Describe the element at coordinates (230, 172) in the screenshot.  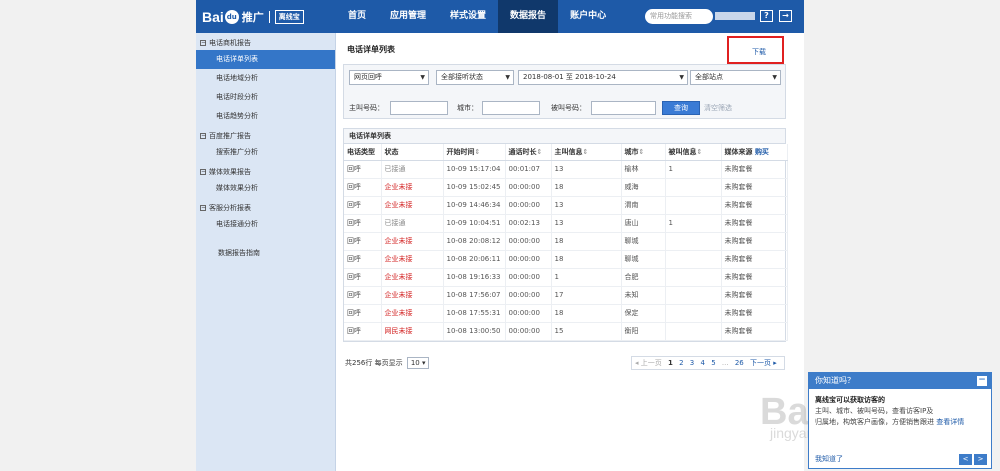
I see `sidebar-group-label: 媒体效果报告` at that location.